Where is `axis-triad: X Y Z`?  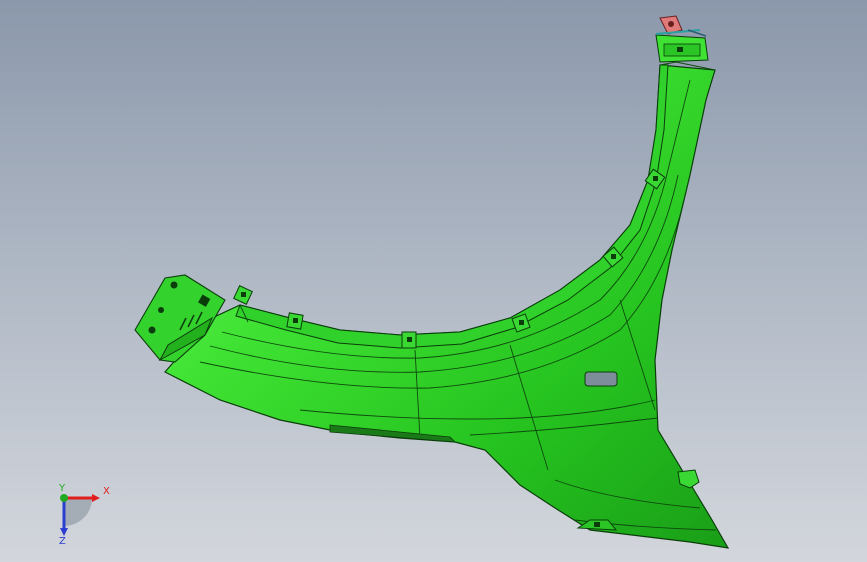
axis-triad: X Y Z is located at coordinates (83, 515).